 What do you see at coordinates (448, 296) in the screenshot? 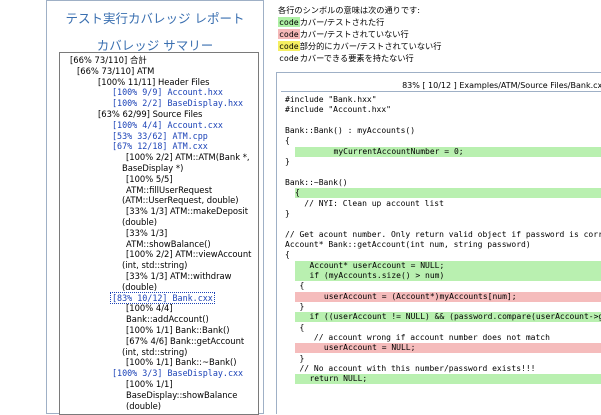
I see `code-line: userAccount = (Account*)myAccounts[num];` at bounding box center [448, 296].